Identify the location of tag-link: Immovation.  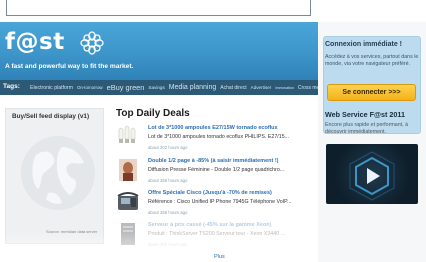
(284, 88).